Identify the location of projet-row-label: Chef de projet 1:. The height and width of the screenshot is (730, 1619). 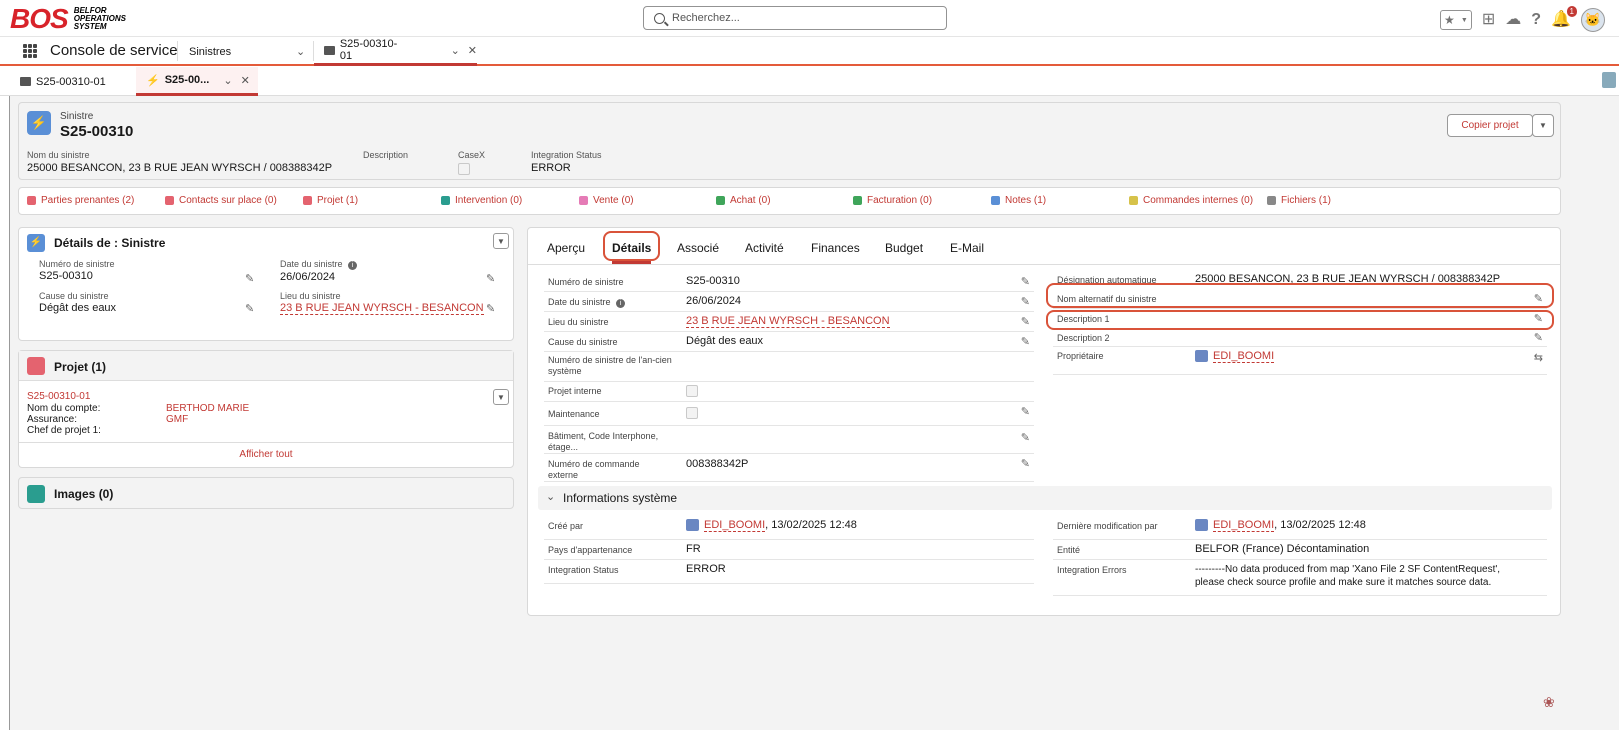
(64, 430).